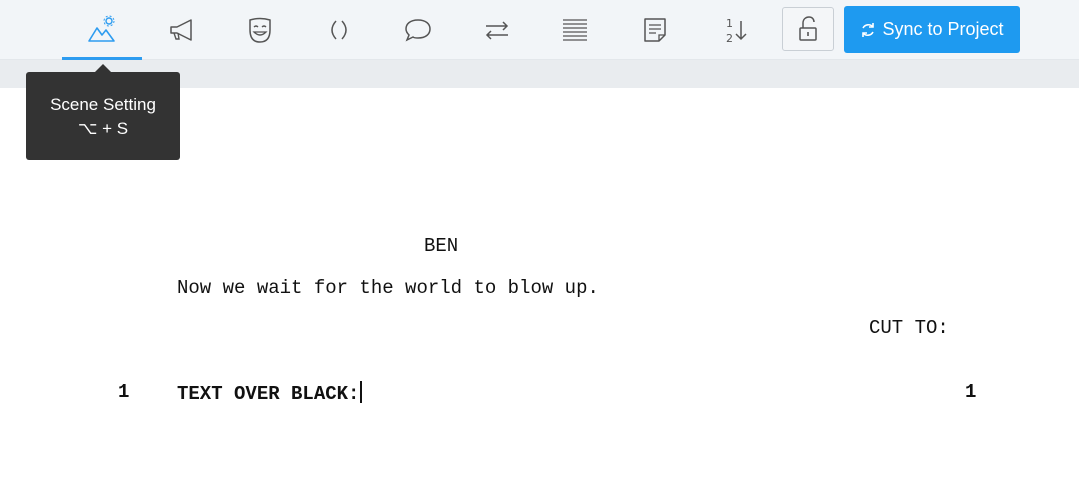  I want to click on megaphone-icon, so click(181, 30).